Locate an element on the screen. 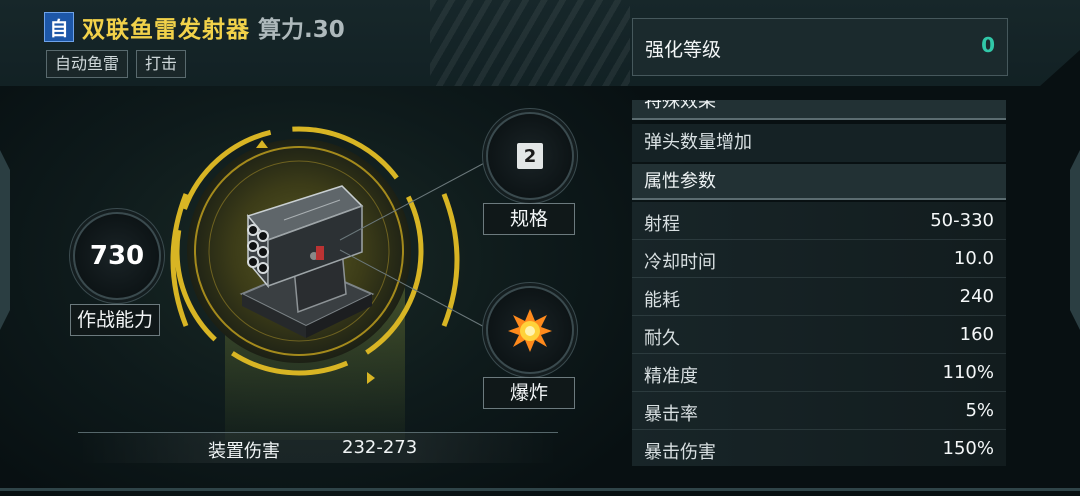 This screenshot has width=1080, height=496. attributes-header: 属性参数 is located at coordinates (819, 182).